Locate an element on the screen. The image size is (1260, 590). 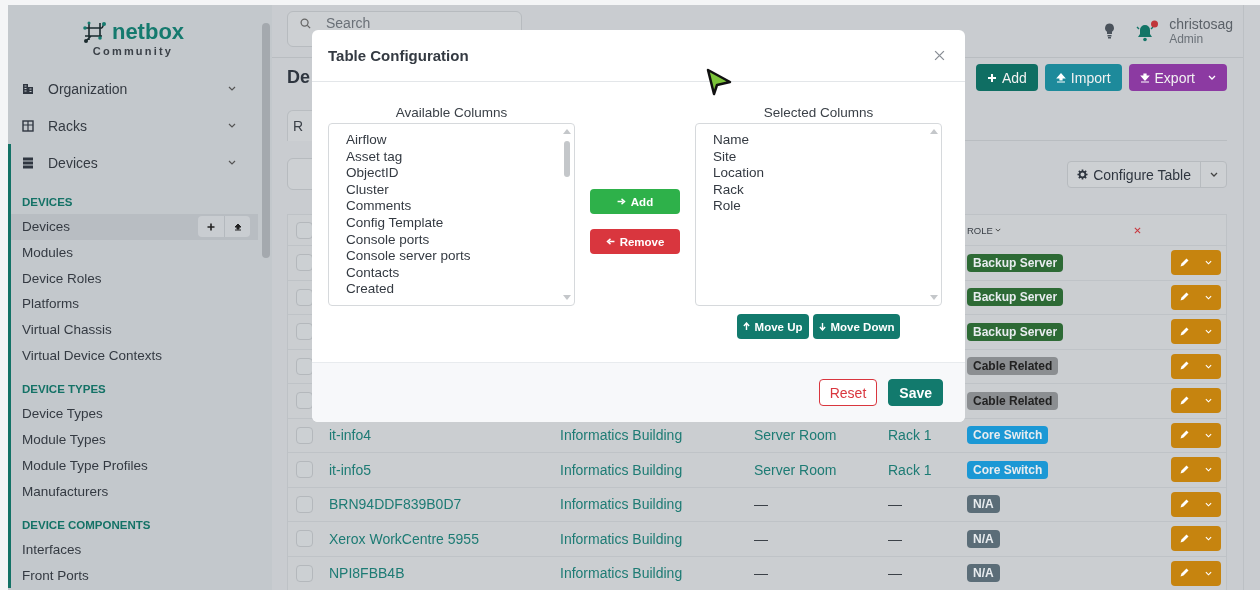
reset-button: Reset is located at coordinates (848, 392).